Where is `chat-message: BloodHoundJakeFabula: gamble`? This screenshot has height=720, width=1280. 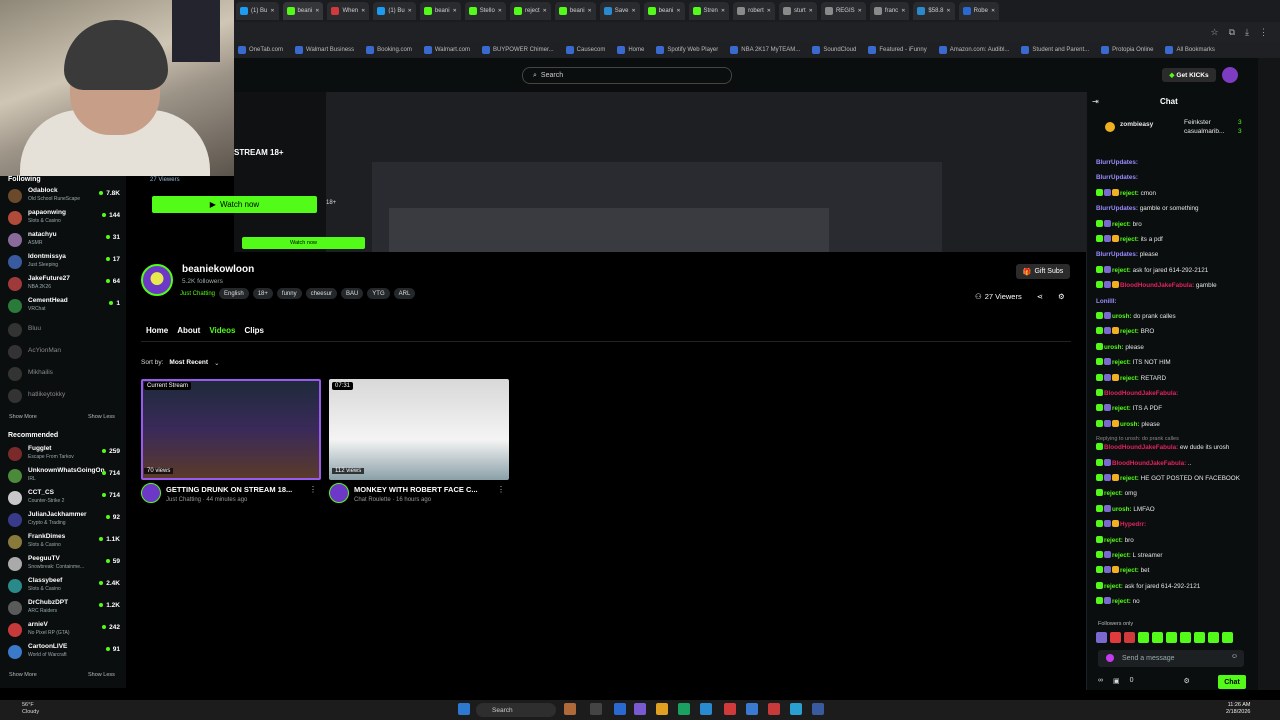 chat-message: BloodHoundJakeFabula: gamble is located at coordinates (1176, 285).